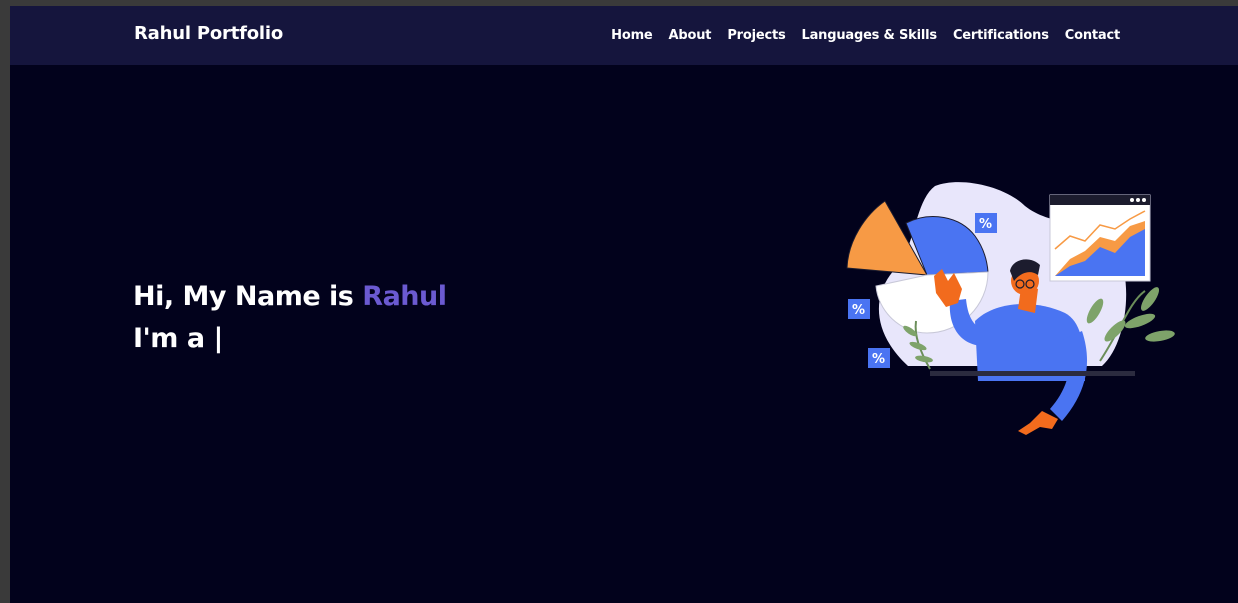 The width and height of the screenshot is (1238, 603). What do you see at coordinates (404, 296) in the screenshot?
I see `hero-name: Rahul` at bounding box center [404, 296].